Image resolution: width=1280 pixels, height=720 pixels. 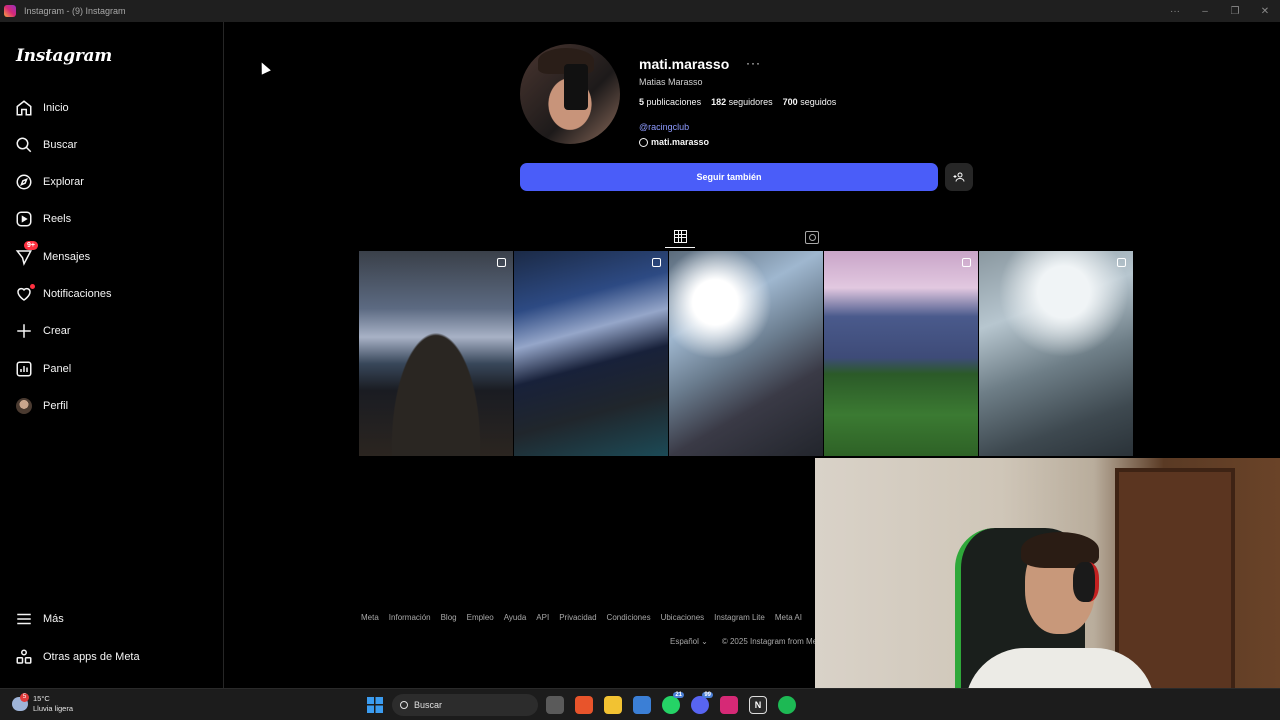 What do you see at coordinates (64, 56) in the screenshot?
I see `instagram-logo: Instagram` at bounding box center [64, 56].